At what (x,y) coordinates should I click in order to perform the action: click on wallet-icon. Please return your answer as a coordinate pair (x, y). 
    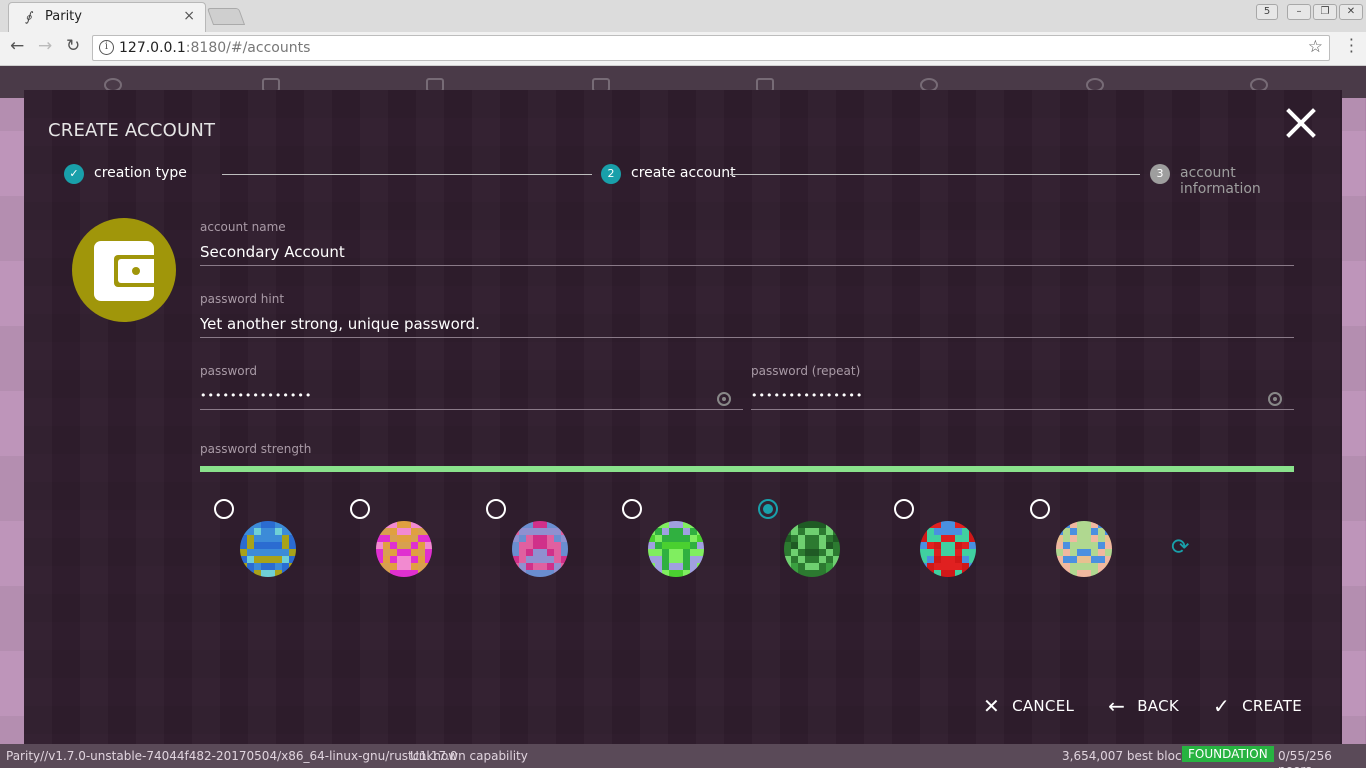
    Looking at the image, I should click on (124, 271).